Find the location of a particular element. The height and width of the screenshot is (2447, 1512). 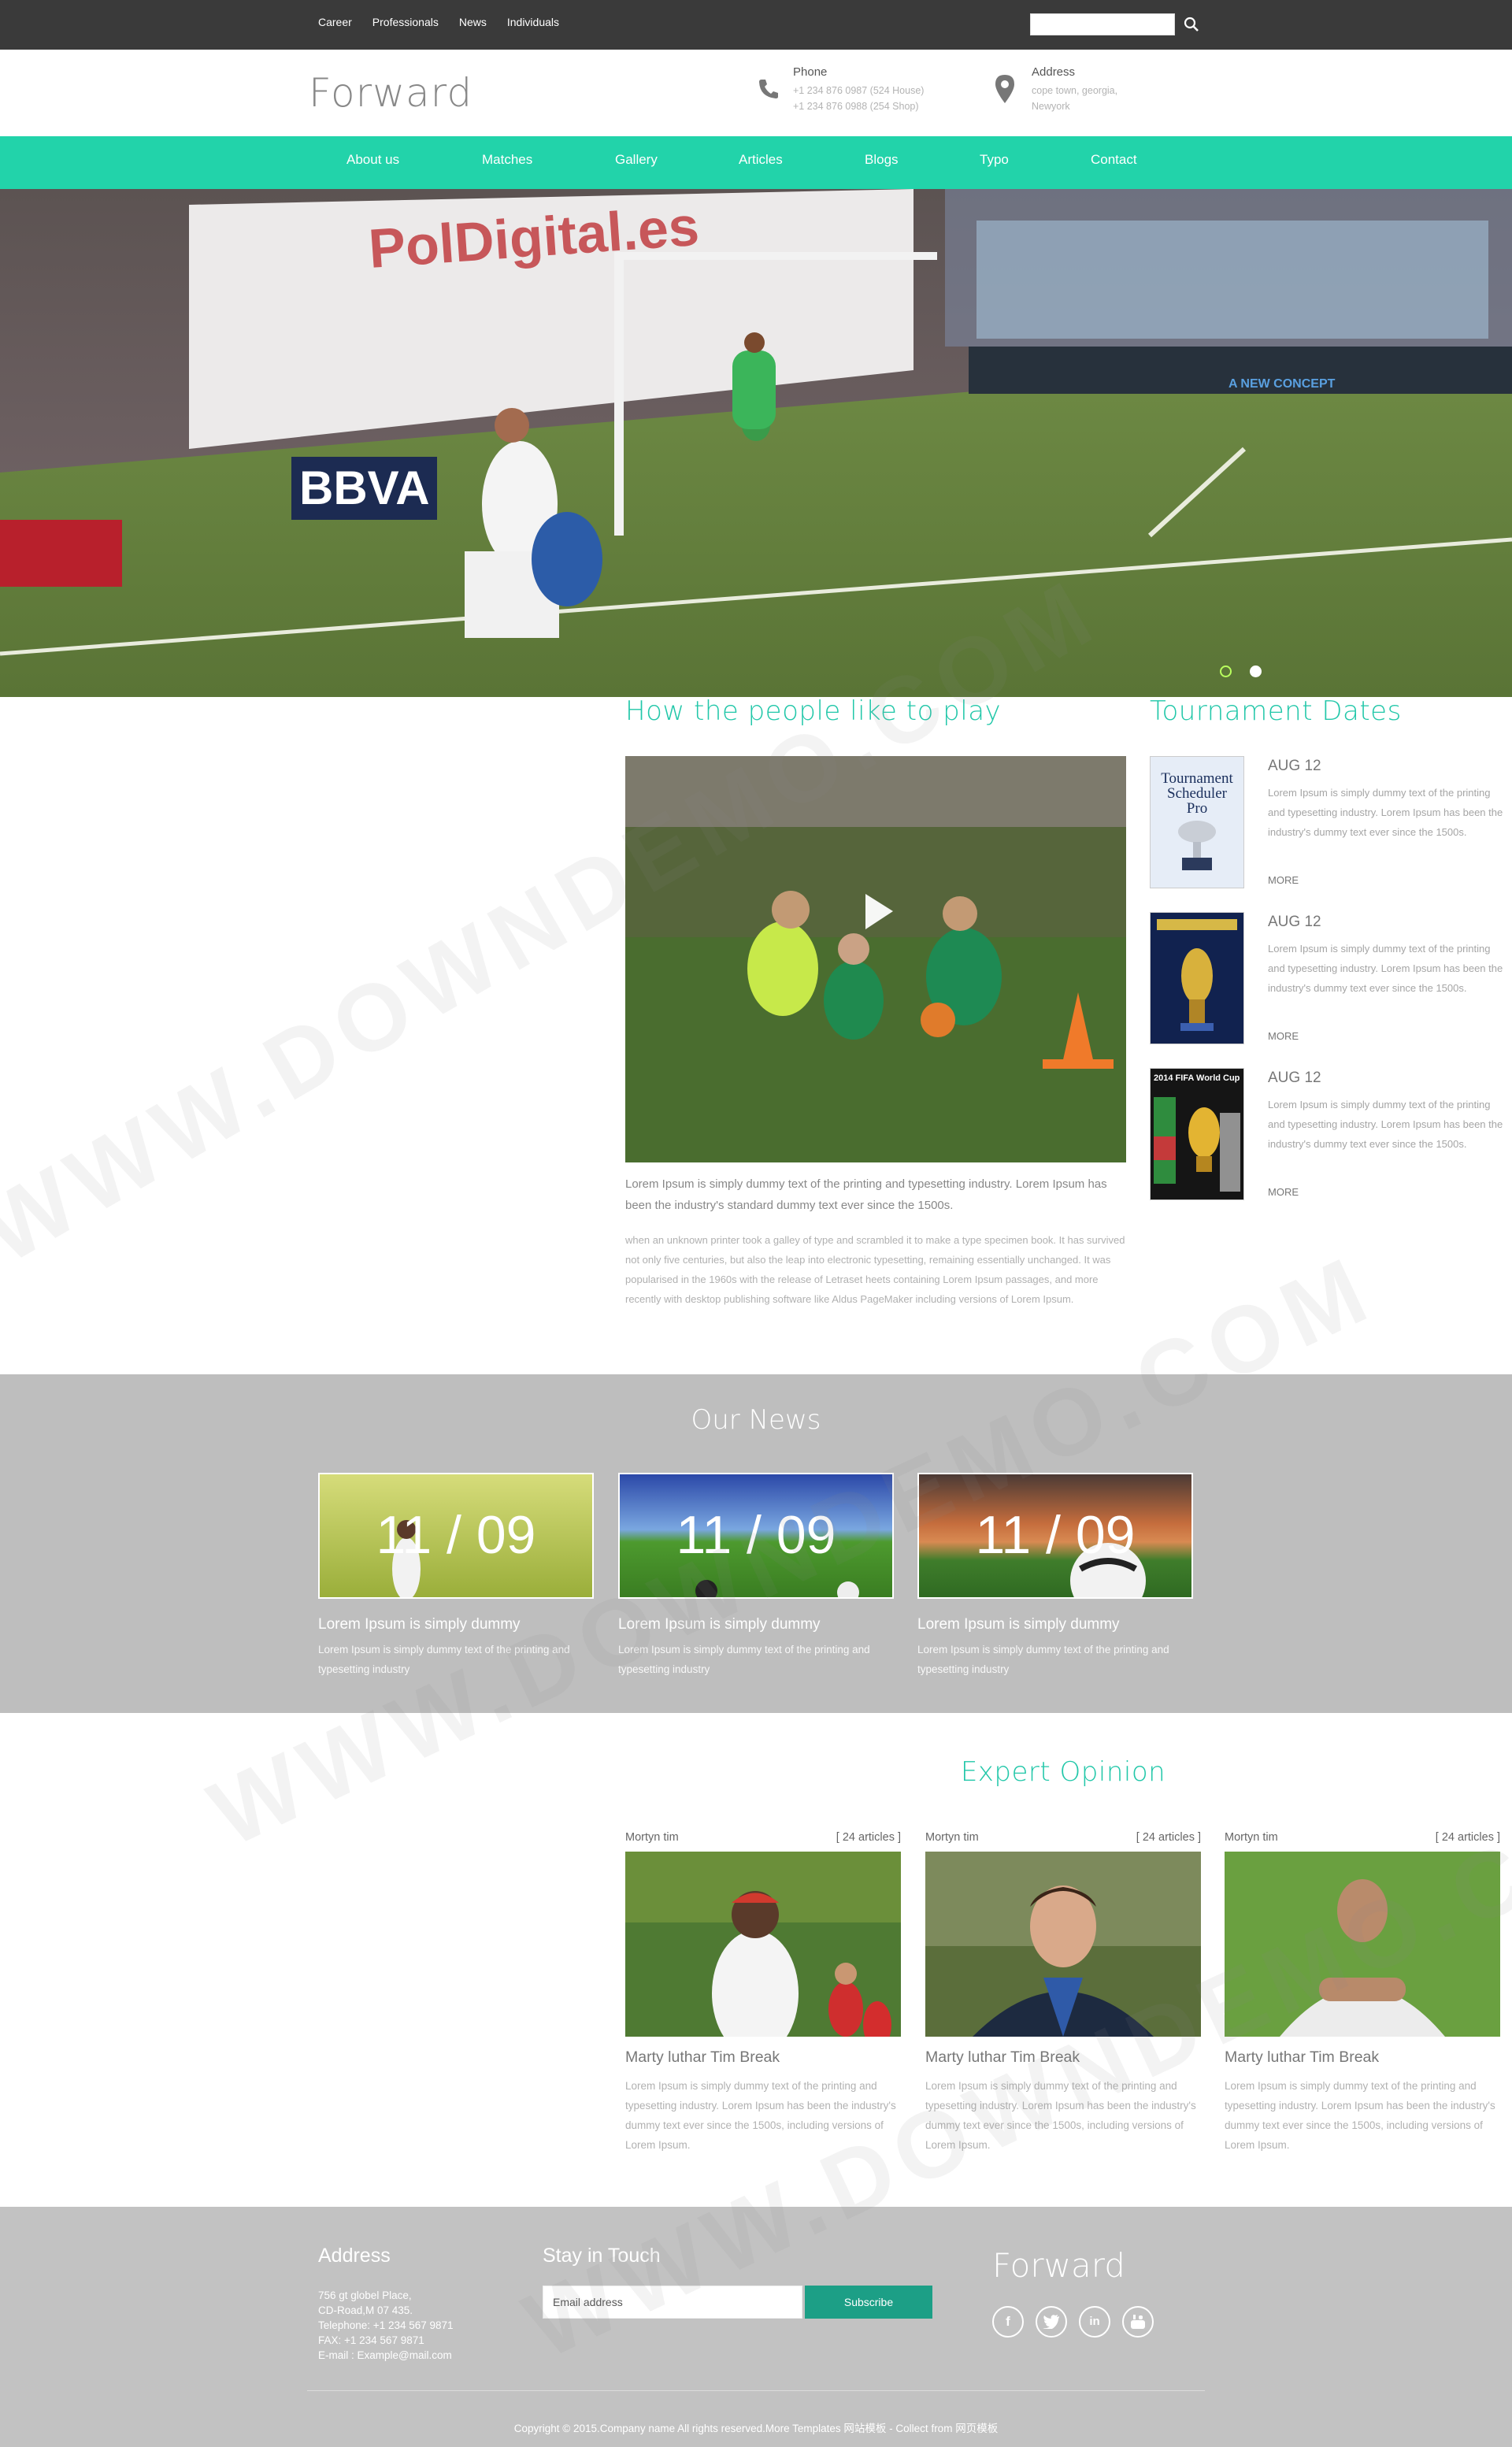

top-link-individuals: Individuals is located at coordinates (533, 22).